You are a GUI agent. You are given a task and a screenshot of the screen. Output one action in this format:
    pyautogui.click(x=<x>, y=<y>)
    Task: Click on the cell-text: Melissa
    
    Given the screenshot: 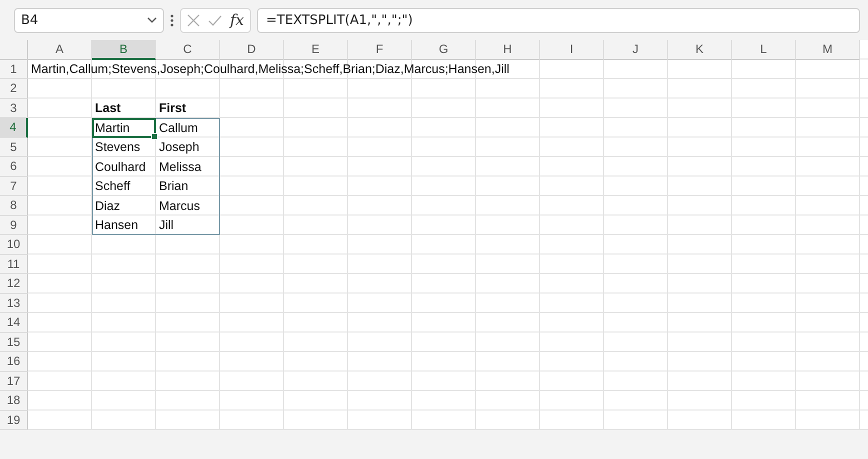 What is the action you would take?
    pyautogui.click(x=180, y=167)
    